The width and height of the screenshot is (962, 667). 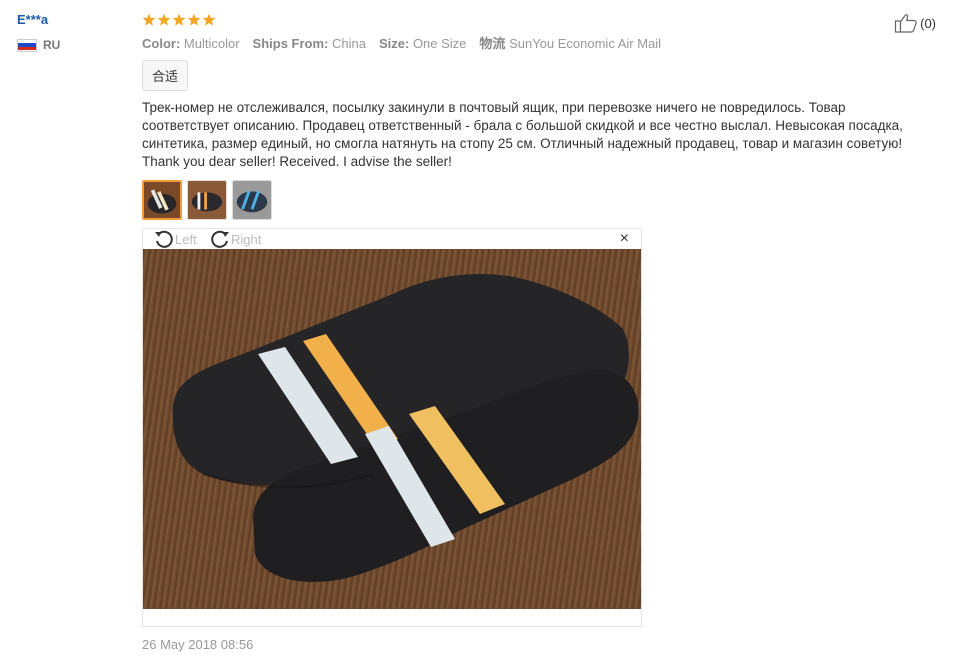 I want to click on russia-flag-icon, so click(x=27, y=45).